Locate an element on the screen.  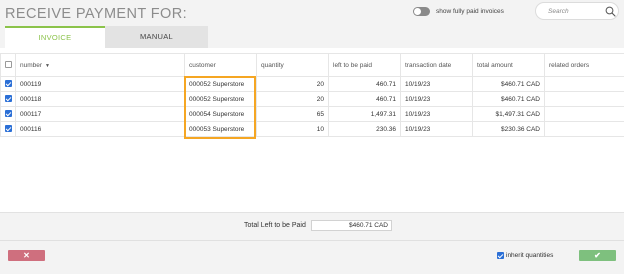
search-box is located at coordinates (577, 11).